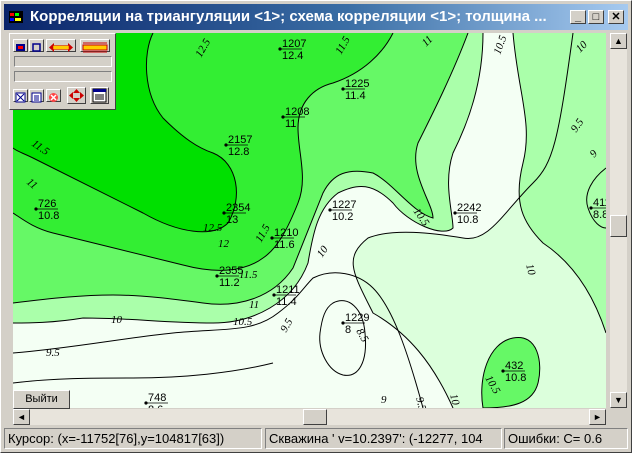  What do you see at coordinates (155, 406) in the screenshot?
I see `well-value: 8.6` at bounding box center [155, 406].